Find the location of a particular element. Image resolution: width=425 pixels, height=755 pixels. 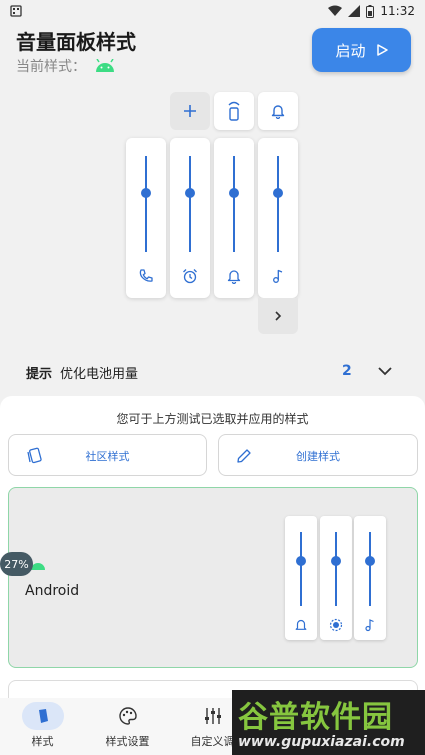

style-name: Android is located at coordinates (52, 591).